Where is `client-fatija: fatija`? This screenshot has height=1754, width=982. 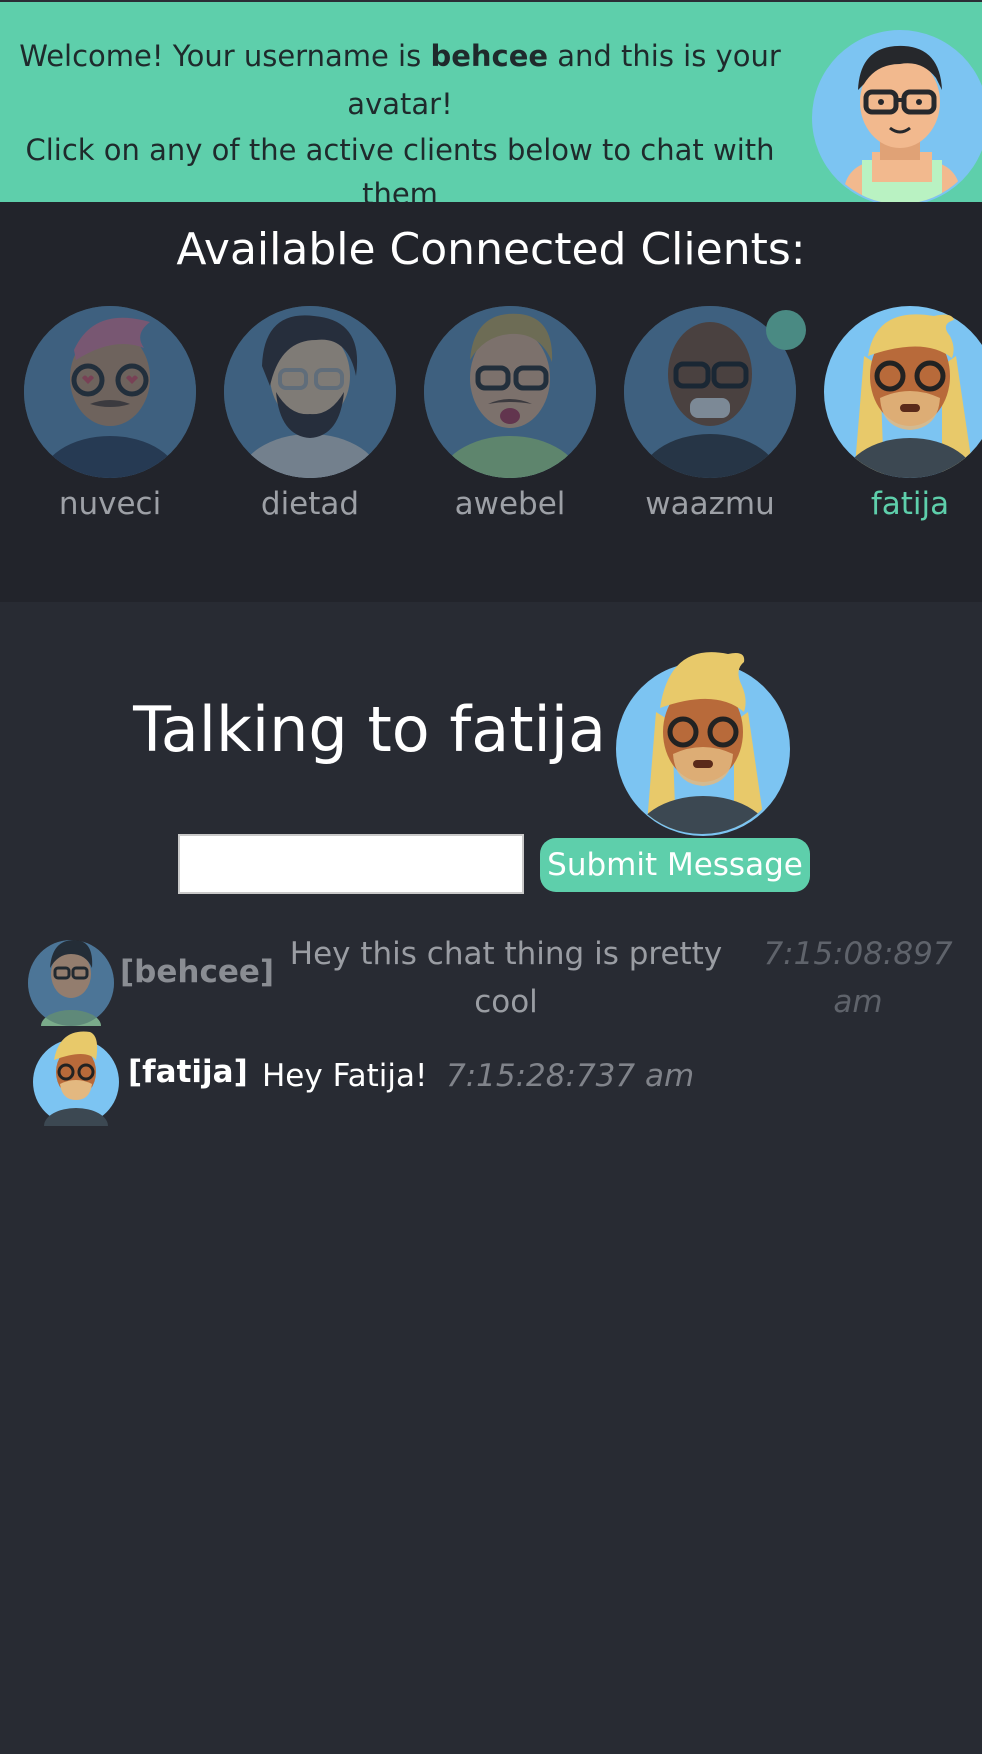
client-fatija: fatija is located at coordinates (896, 426).